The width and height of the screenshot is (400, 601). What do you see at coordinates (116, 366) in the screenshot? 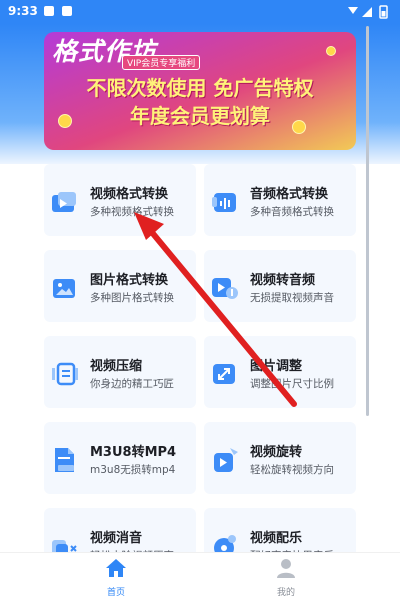
I see `tool-title: 视频压缩` at bounding box center [116, 366].